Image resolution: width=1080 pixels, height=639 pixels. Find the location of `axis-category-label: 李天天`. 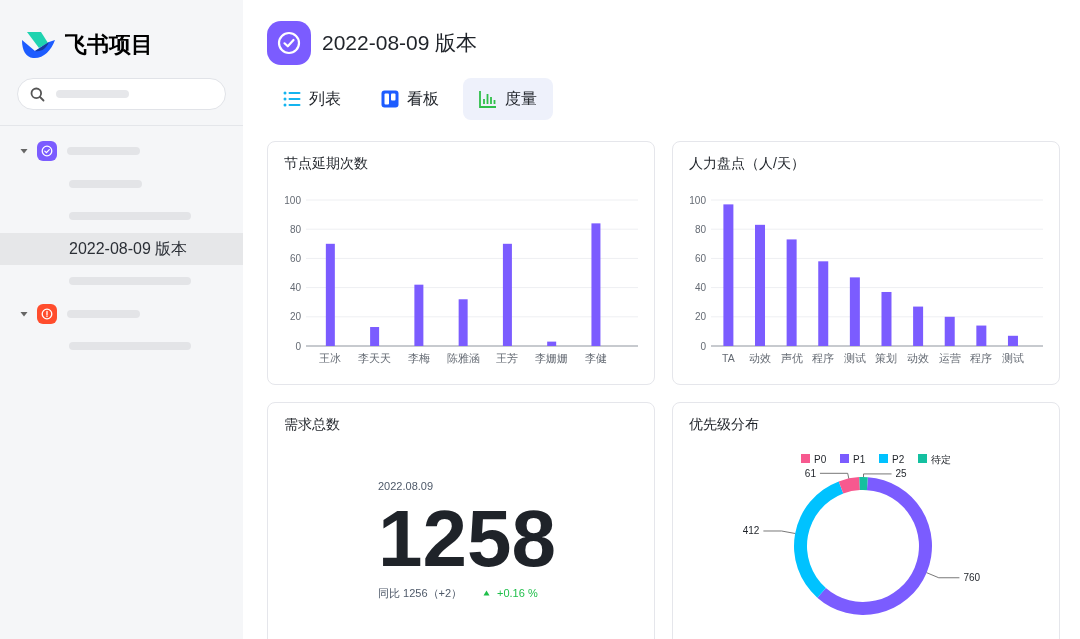

axis-category-label: 李天天 is located at coordinates (375, 358).